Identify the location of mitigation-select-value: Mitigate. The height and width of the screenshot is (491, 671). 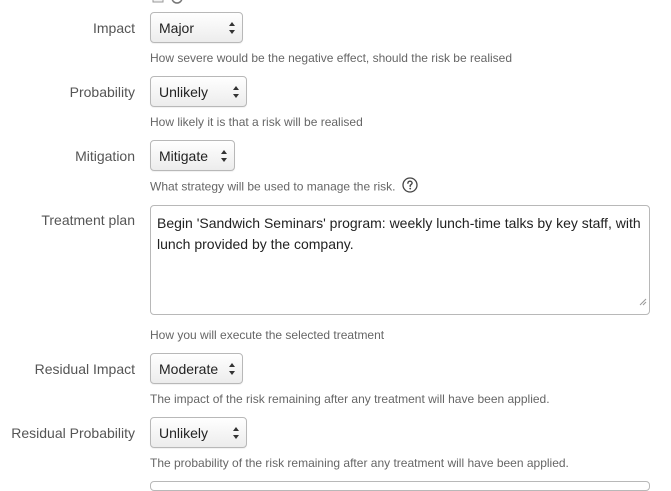
(184, 156).